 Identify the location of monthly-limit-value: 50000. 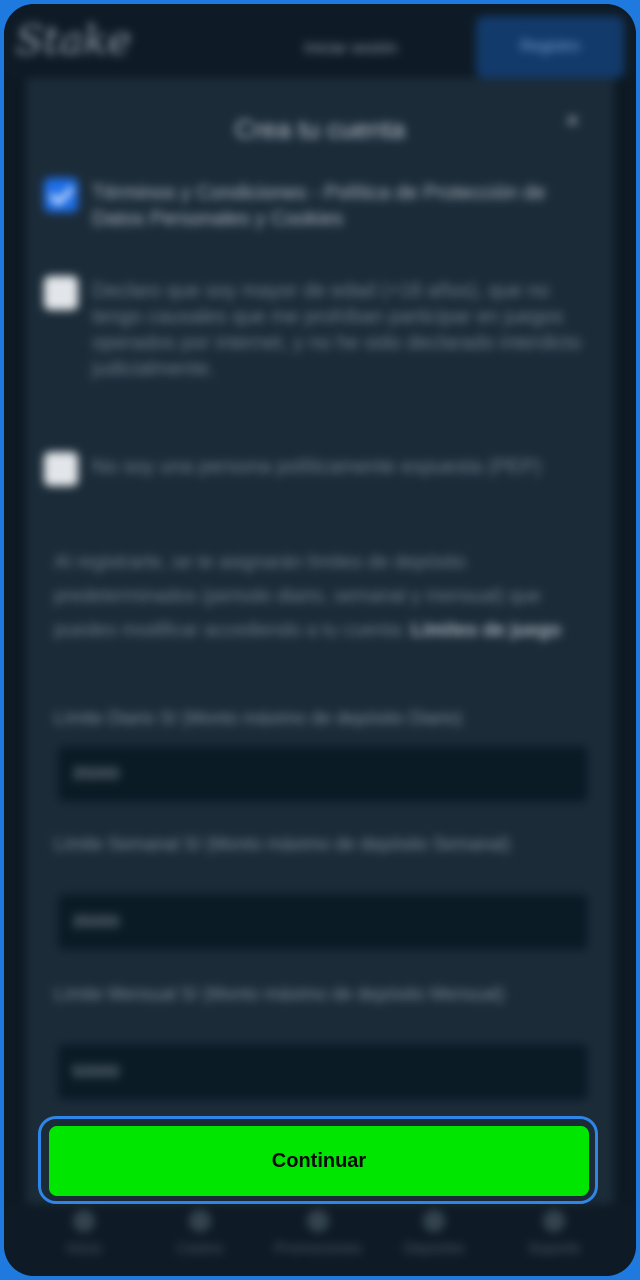
(96, 1071).